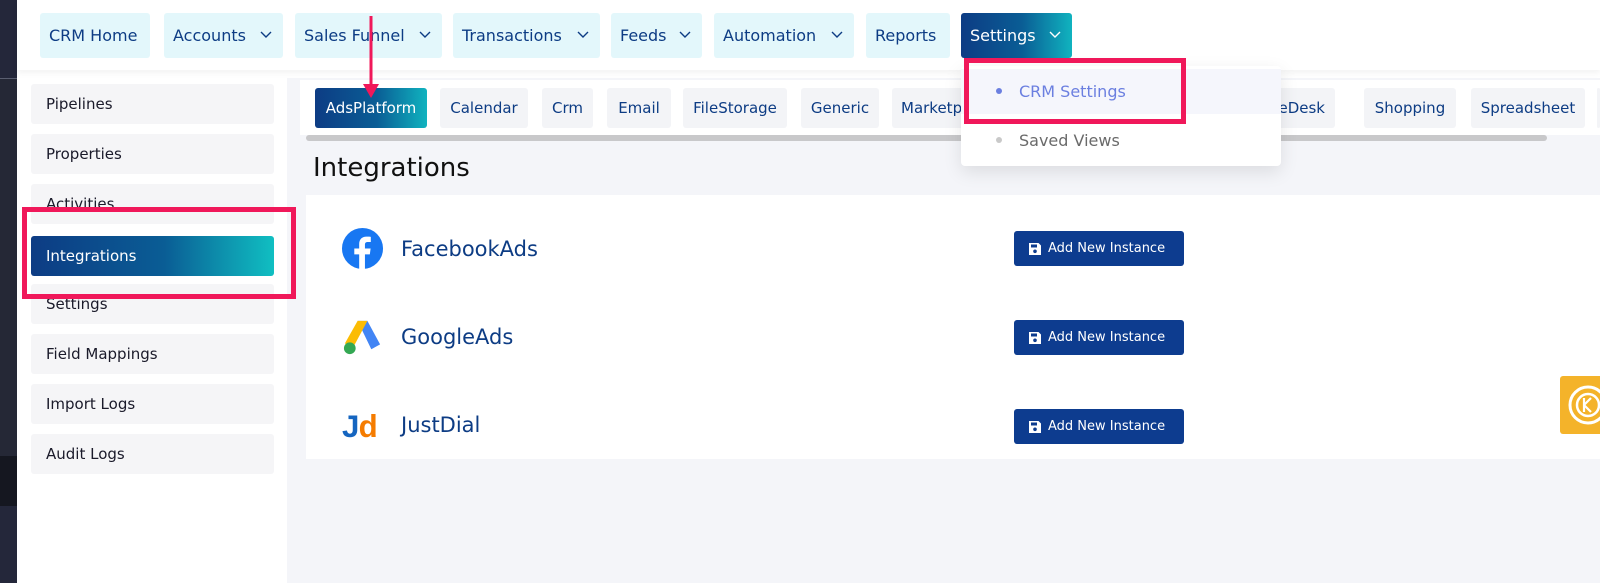 This screenshot has width=1600, height=583. I want to click on tab-shopping: Shopping, so click(1410, 108).